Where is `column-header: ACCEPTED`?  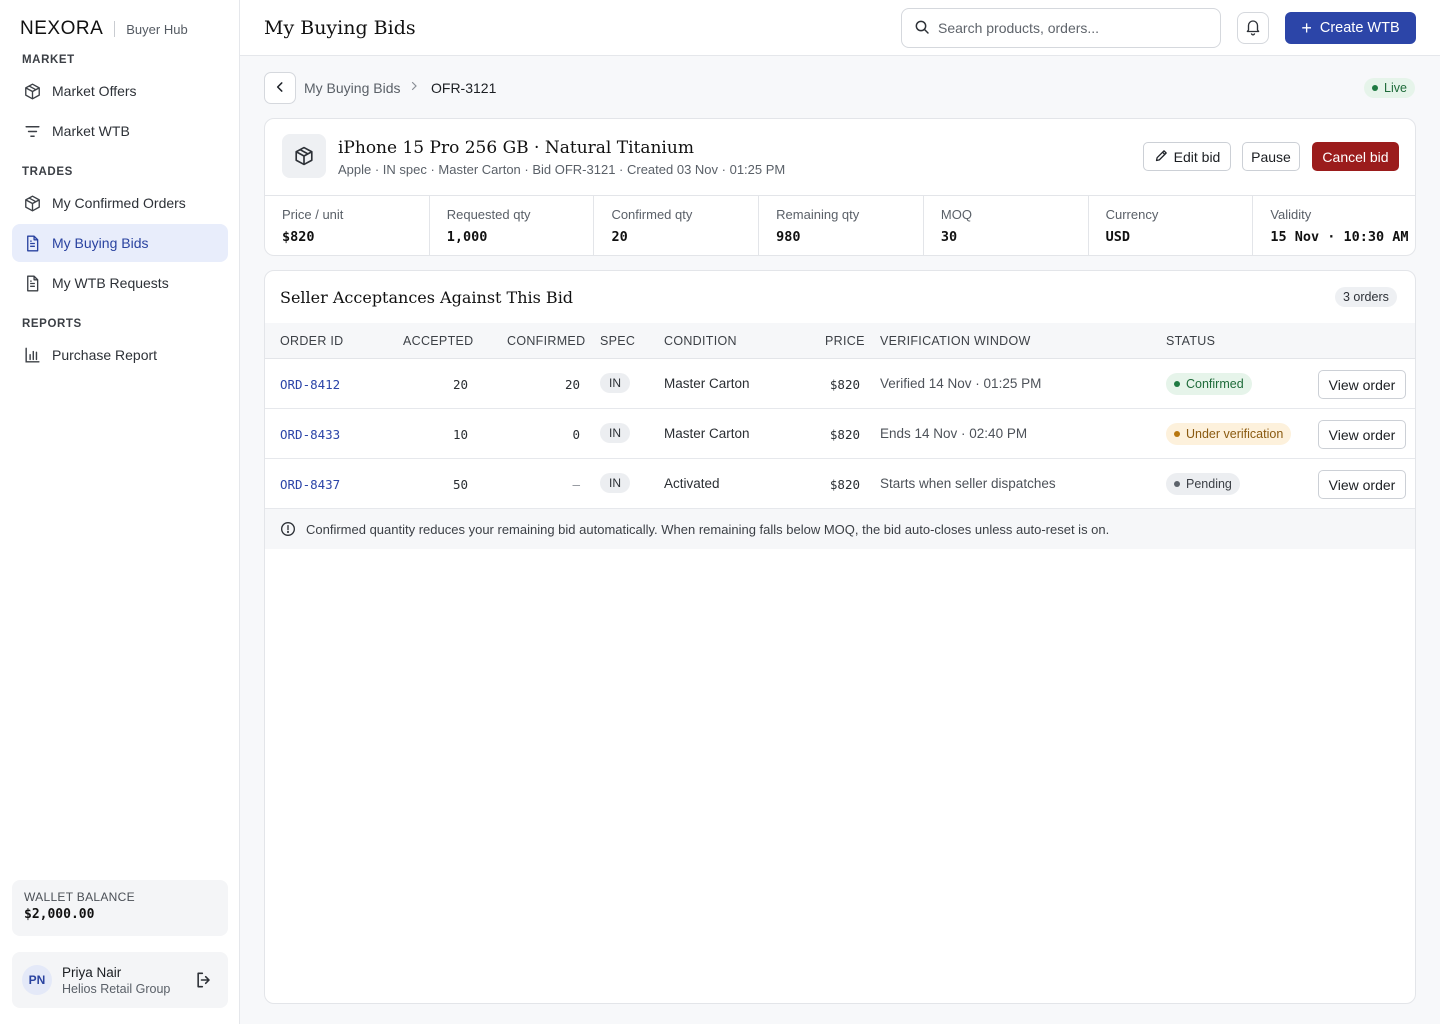 column-header: ACCEPTED is located at coordinates (438, 341).